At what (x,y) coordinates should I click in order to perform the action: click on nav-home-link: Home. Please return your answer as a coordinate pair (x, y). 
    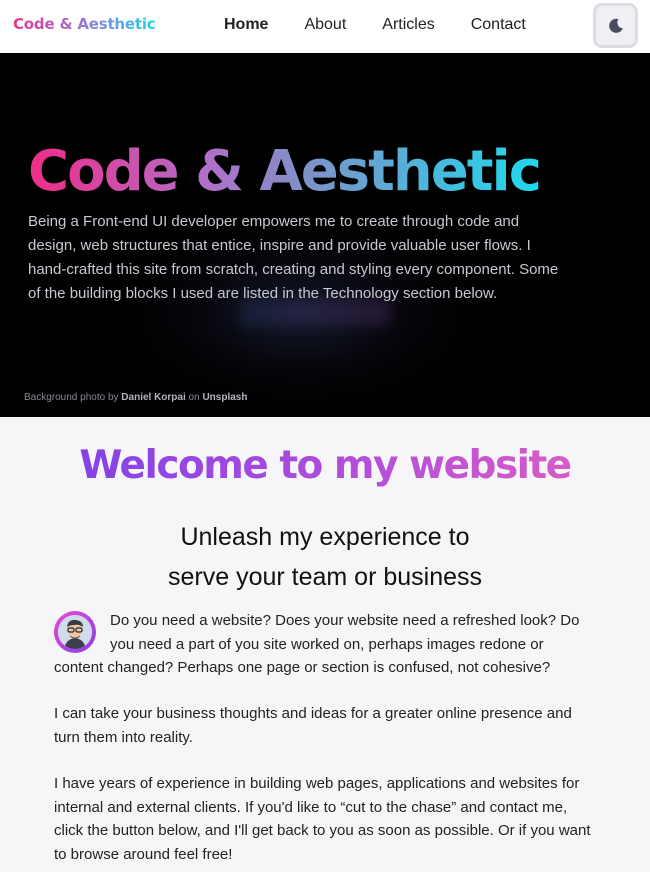
    Looking at the image, I should click on (246, 25).